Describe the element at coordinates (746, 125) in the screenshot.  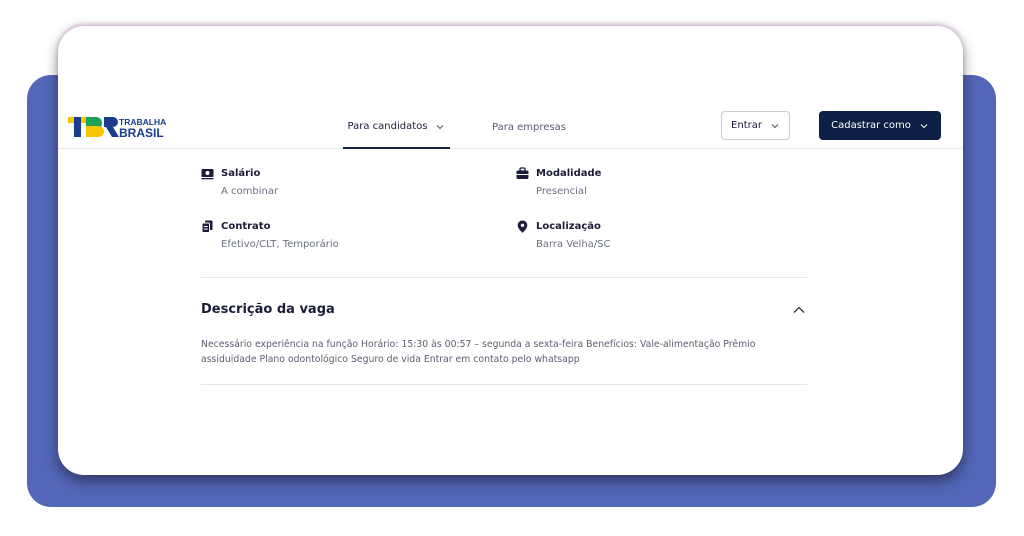
I see `login-button-label: Entrar` at that location.